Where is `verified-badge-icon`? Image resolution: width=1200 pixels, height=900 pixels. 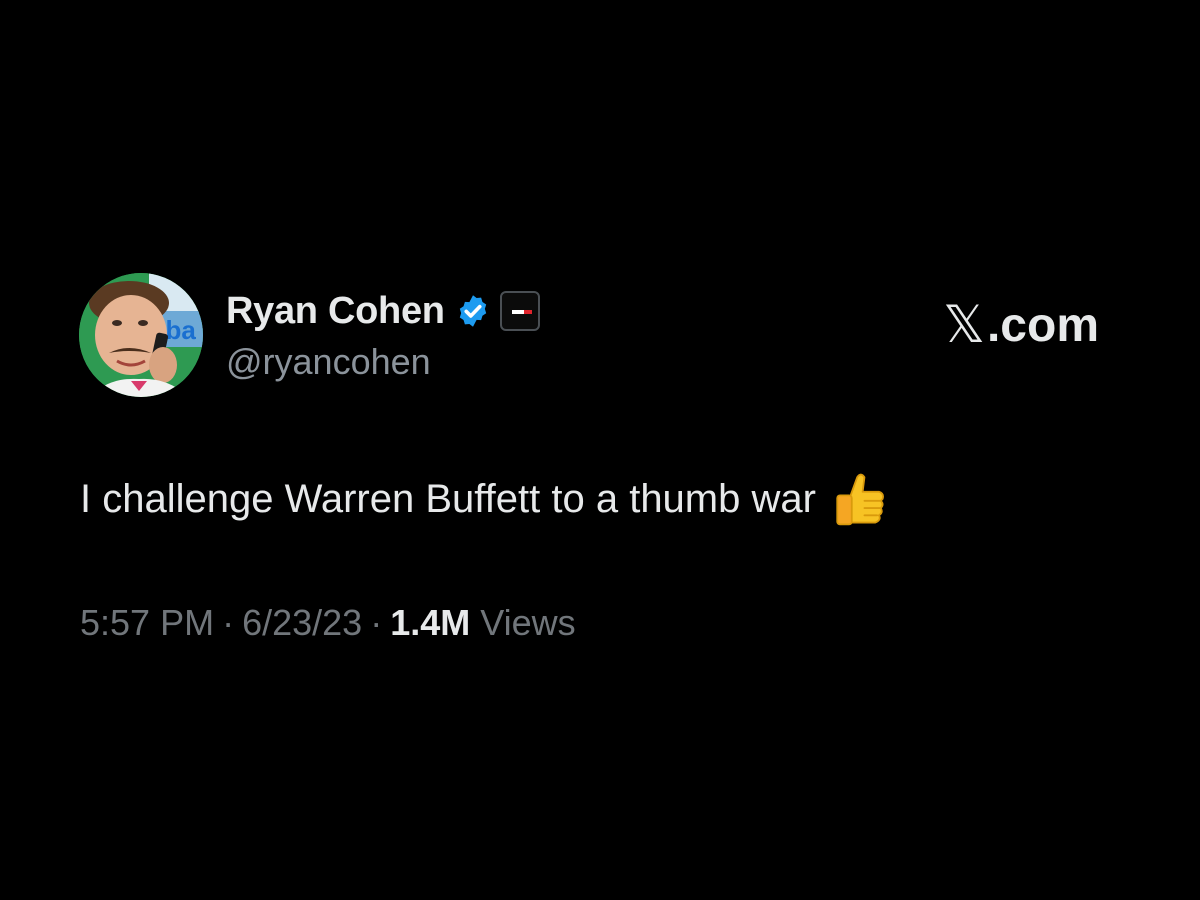
verified-badge-icon is located at coordinates (472, 311).